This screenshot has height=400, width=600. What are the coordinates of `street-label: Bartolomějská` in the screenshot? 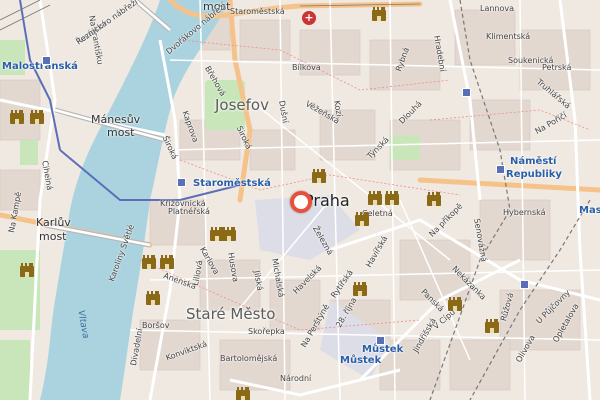 It's located at (249, 358).